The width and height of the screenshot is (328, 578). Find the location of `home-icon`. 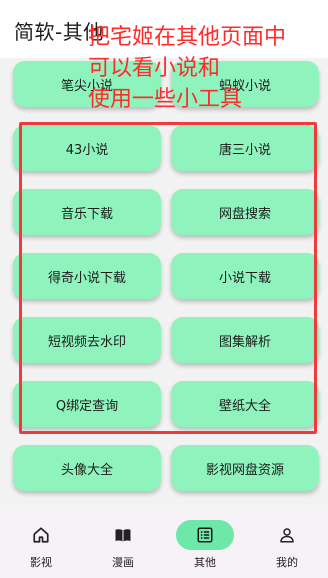

home-icon is located at coordinates (41, 535).